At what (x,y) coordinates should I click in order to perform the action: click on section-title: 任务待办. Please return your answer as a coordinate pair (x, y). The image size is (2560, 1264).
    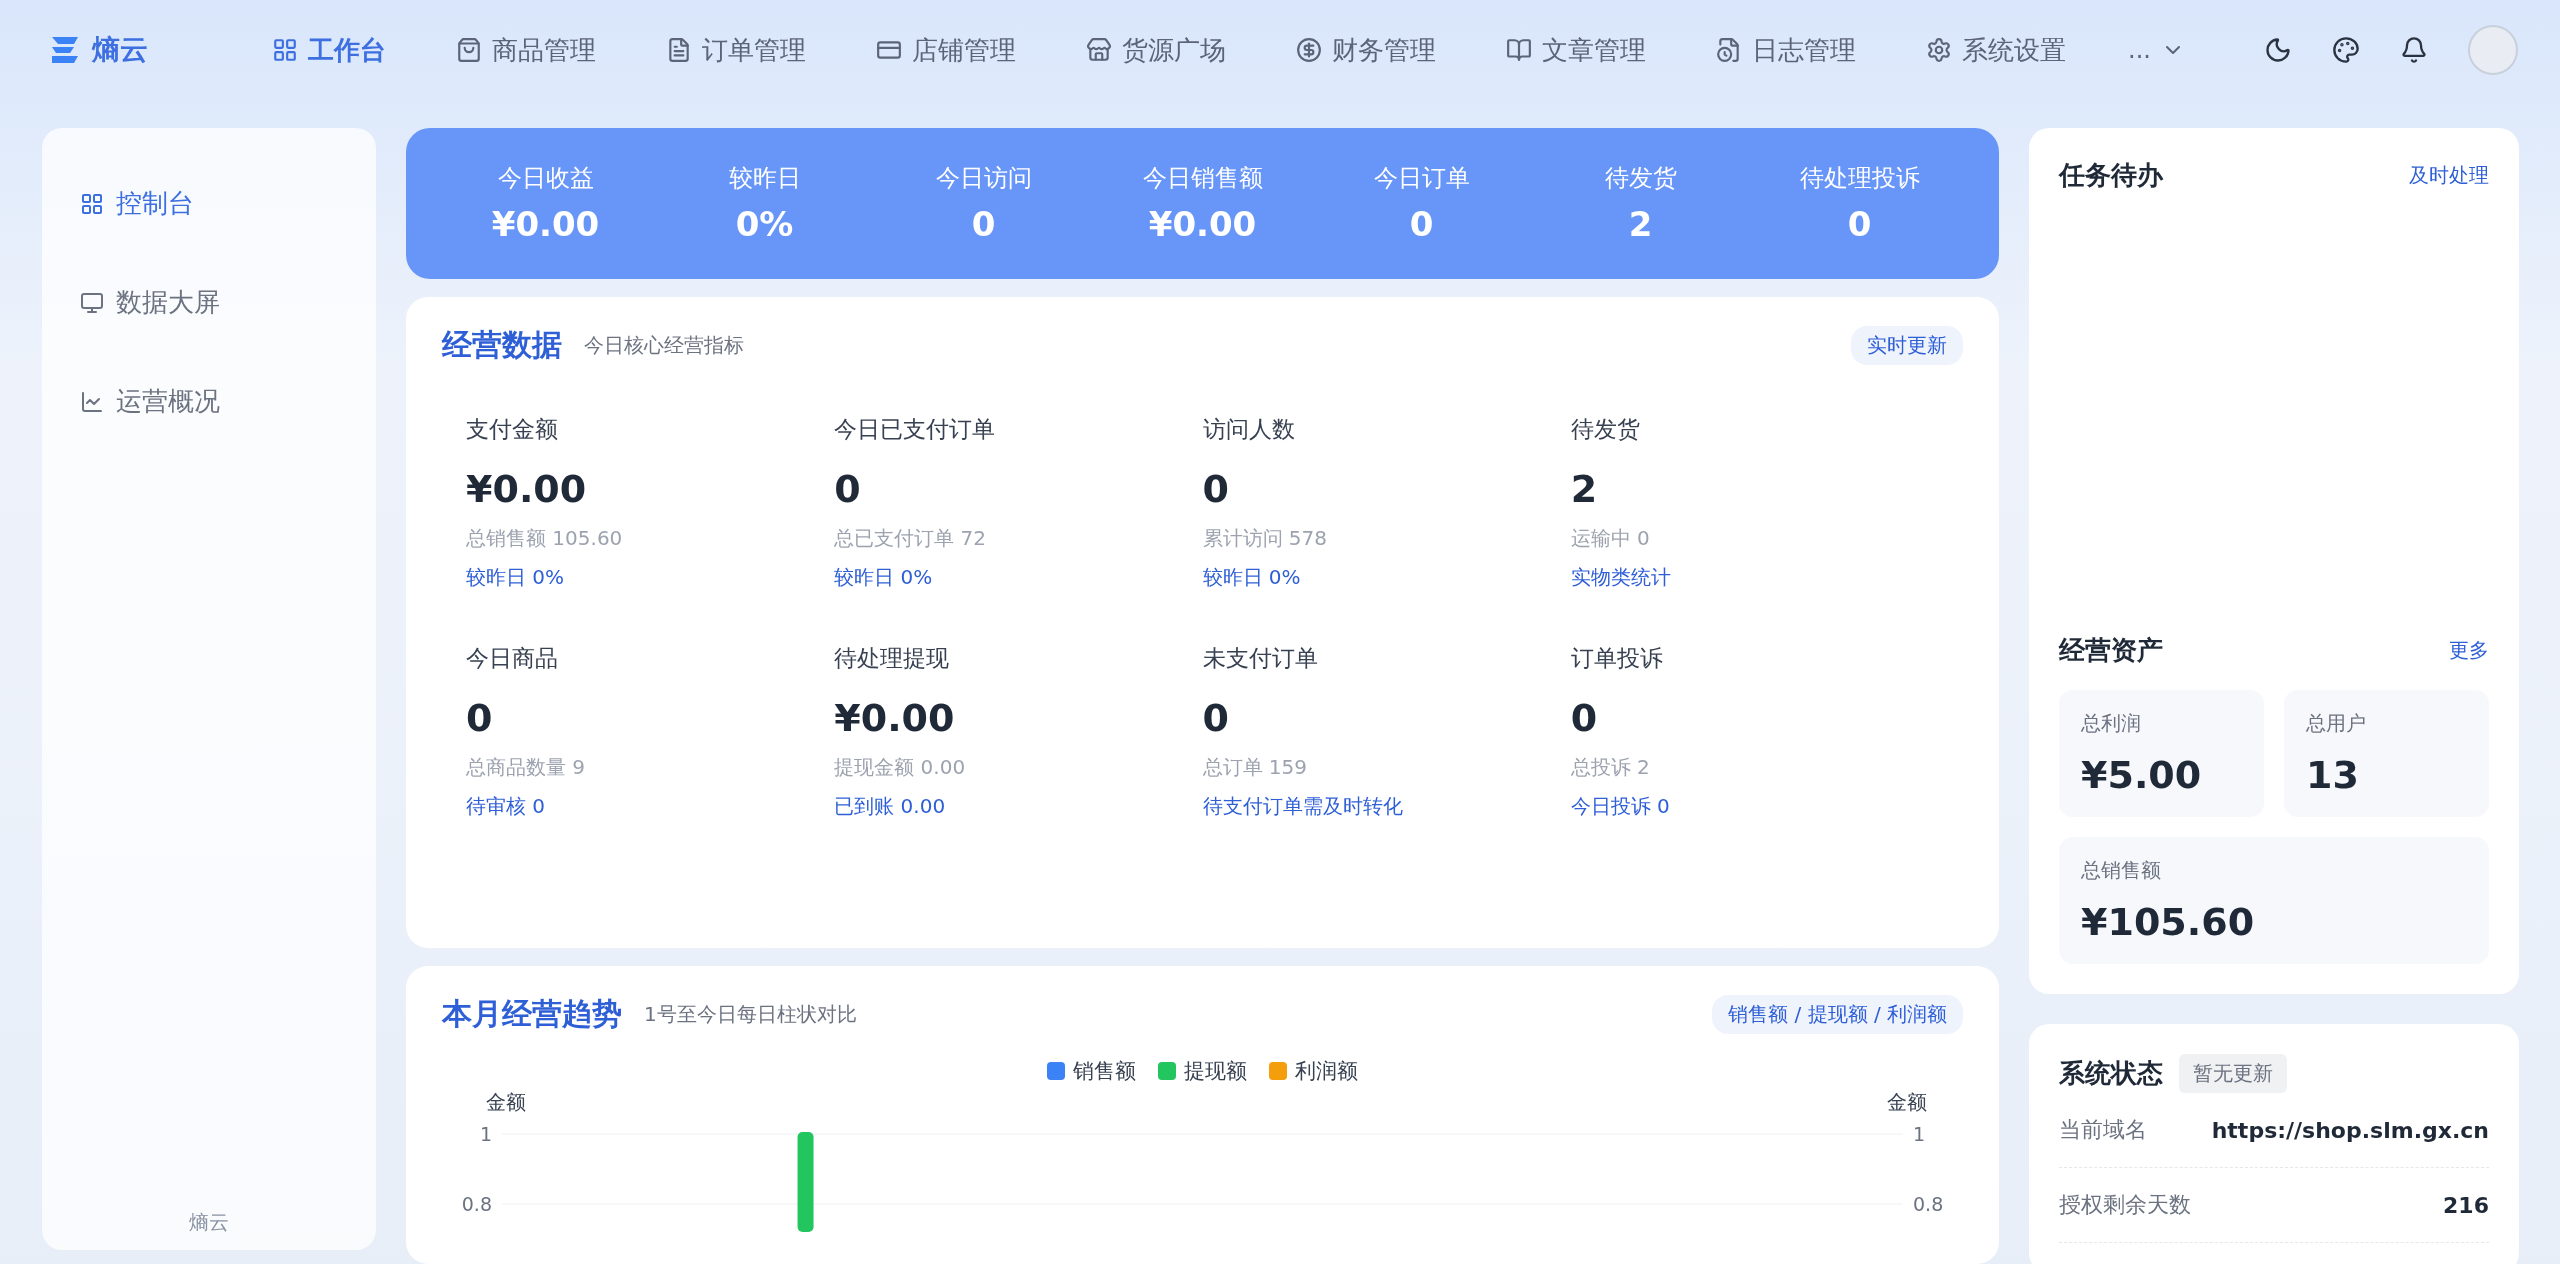
    Looking at the image, I should click on (2111, 175).